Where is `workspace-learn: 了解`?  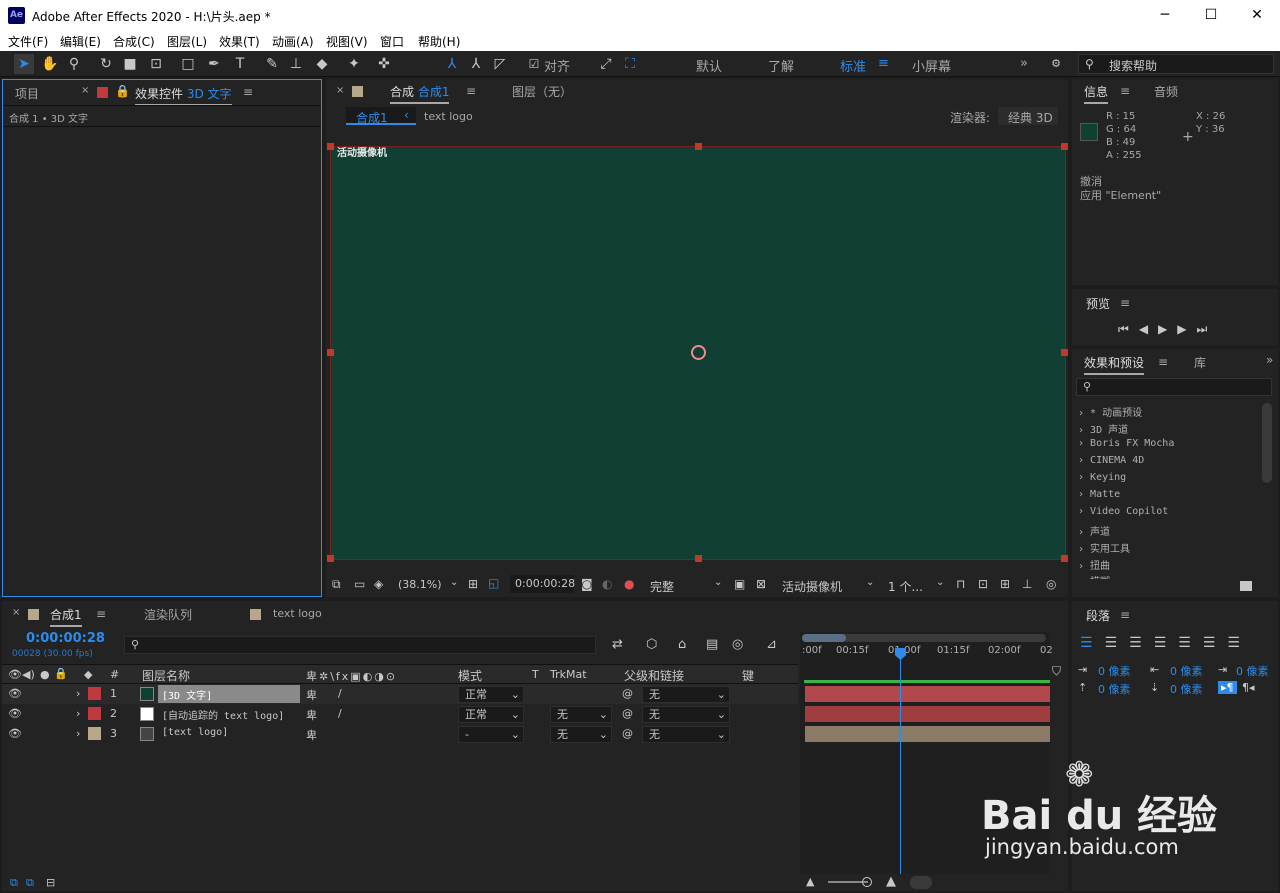 workspace-learn: 了解 is located at coordinates (781, 65).